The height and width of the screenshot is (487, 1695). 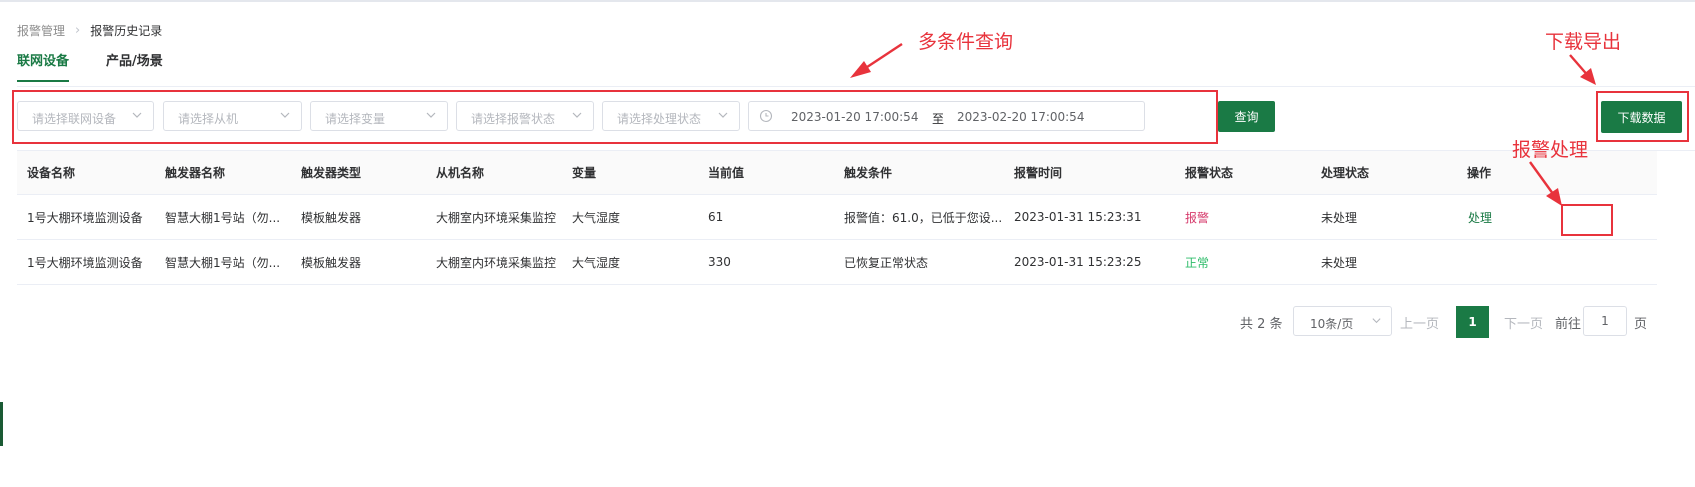 I want to click on pagination: 共 2 条 10条/页 上一页 1 下一页 前往 页, so click(x=847, y=322).